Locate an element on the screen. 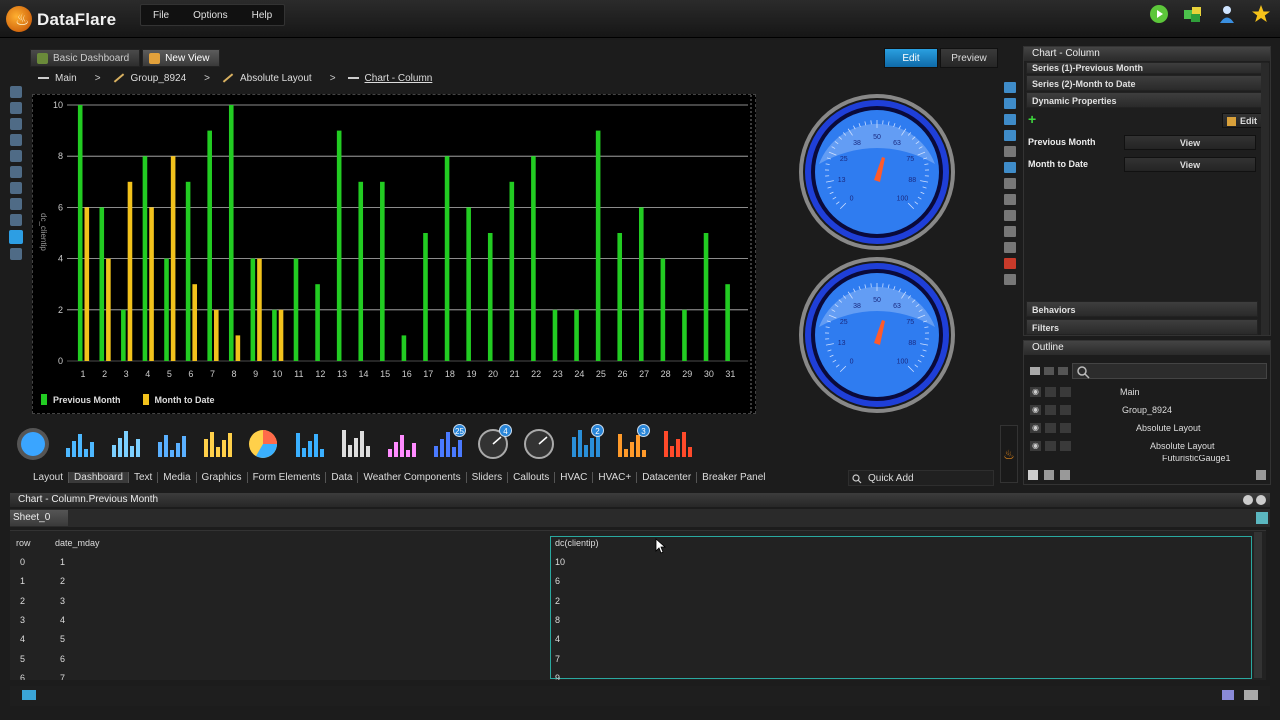 Image resolution: width=1280 pixels, height=720 pixels. color-swatch-icon is located at coordinates (16, 237).